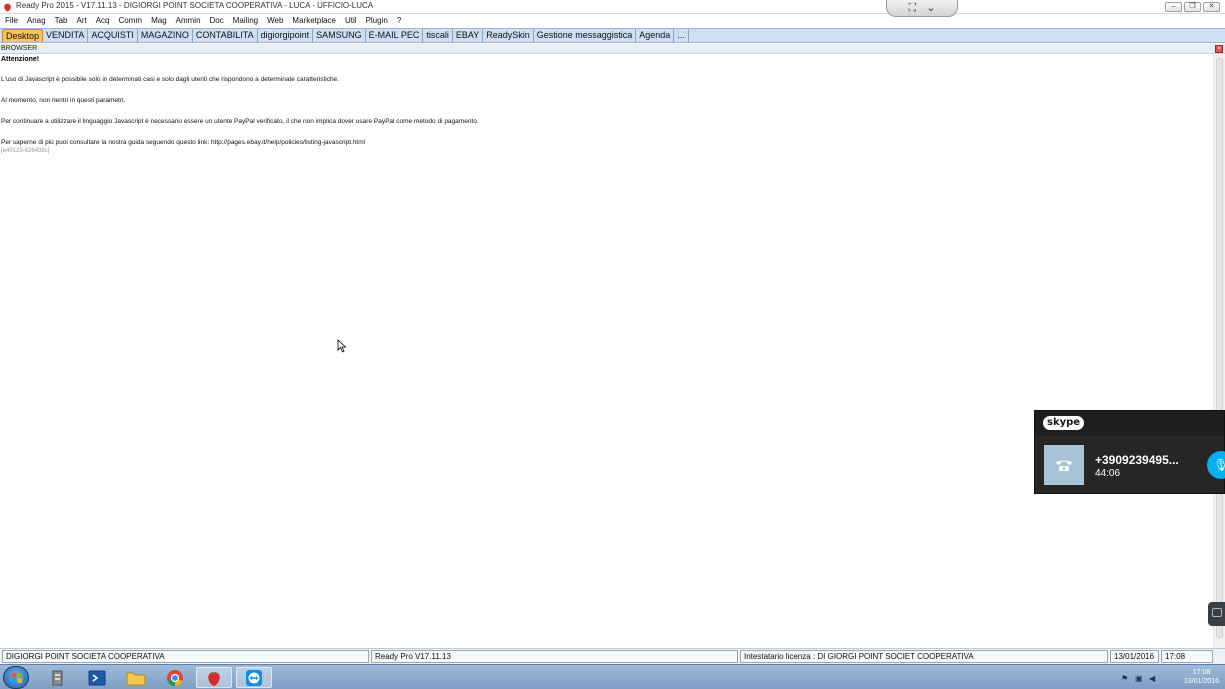 This screenshot has width=1225, height=689. I want to click on side-chat-widget, so click(1216, 614).